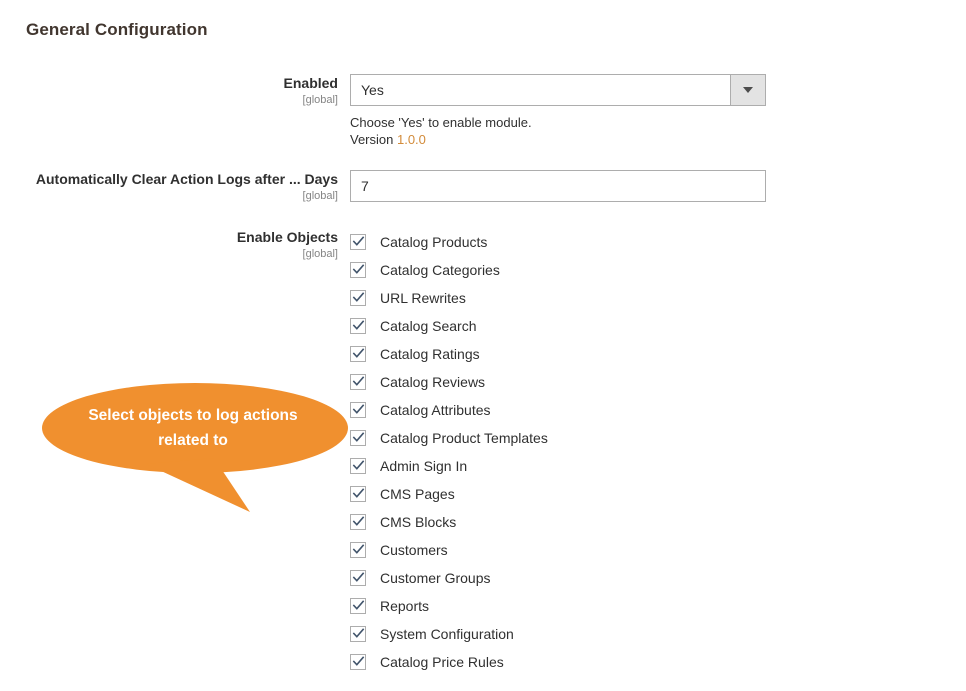 This screenshot has width=966, height=691. What do you see at coordinates (442, 662) in the screenshot?
I see `object-checkbox-label: Catalog Price Rules` at bounding box center [442, 662].